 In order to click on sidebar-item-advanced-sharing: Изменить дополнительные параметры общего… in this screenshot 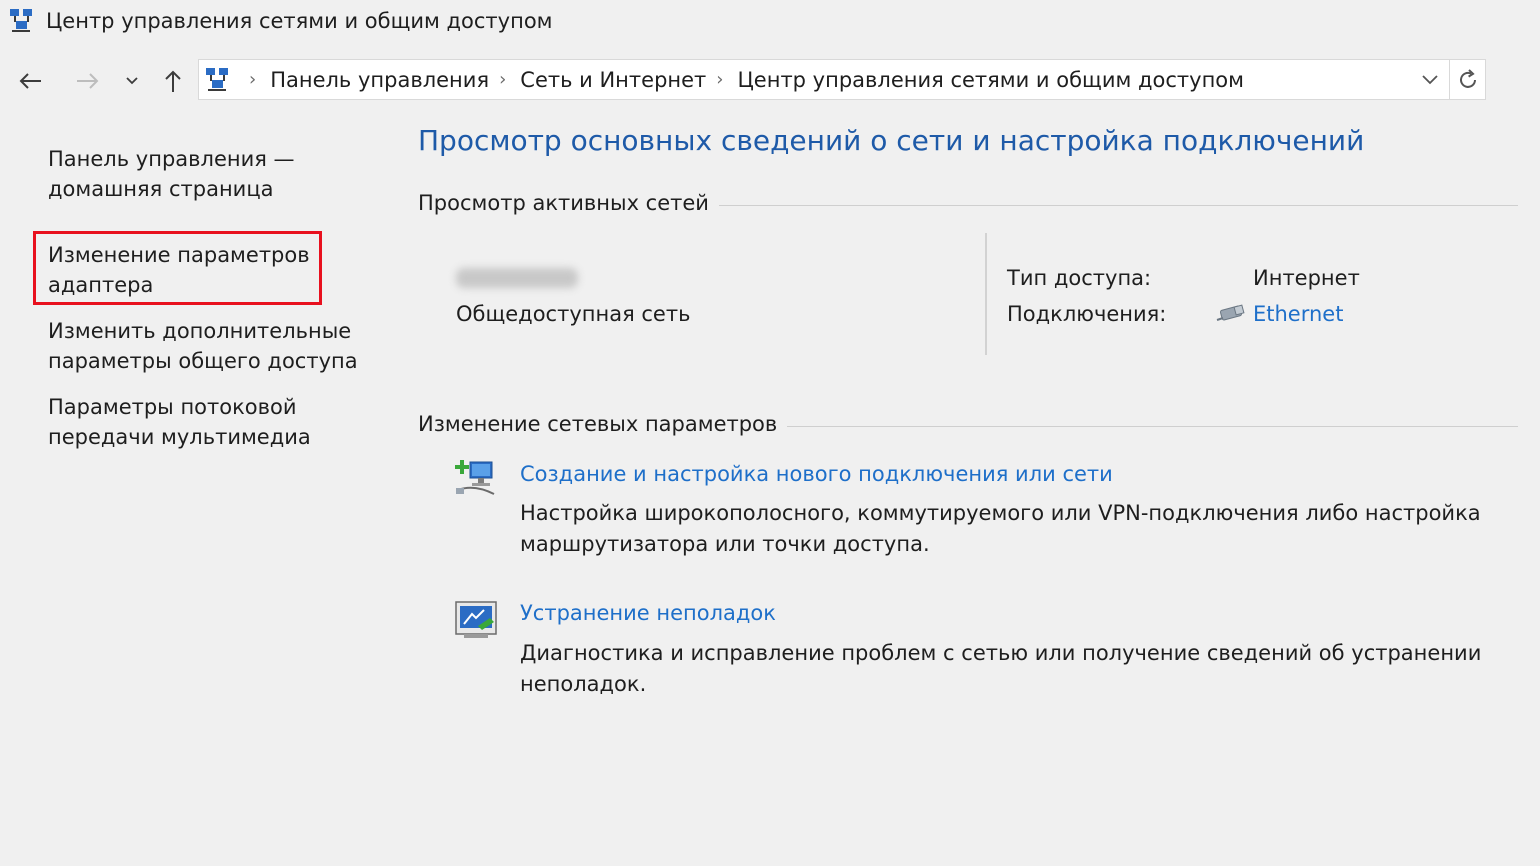, I will do `click(203, 346)`.